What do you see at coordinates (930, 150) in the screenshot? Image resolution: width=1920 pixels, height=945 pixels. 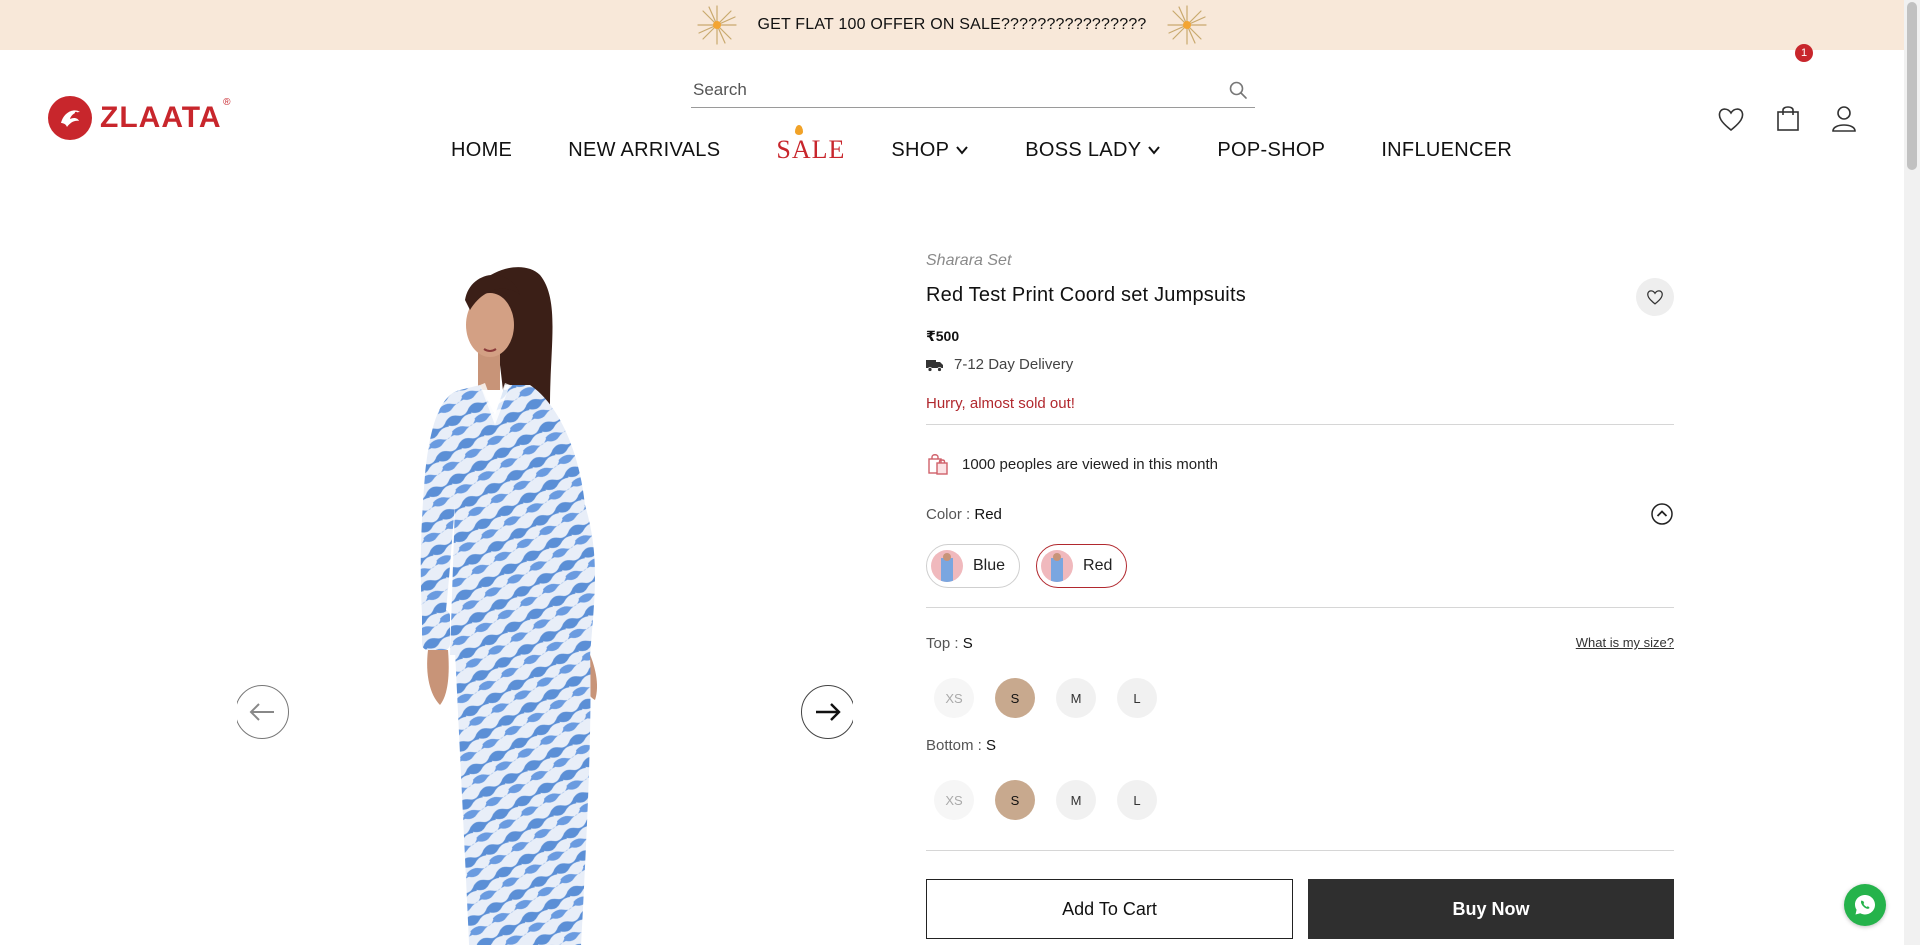 I see `nav-item-shop: SHOP` at bounding box center [930, 150].